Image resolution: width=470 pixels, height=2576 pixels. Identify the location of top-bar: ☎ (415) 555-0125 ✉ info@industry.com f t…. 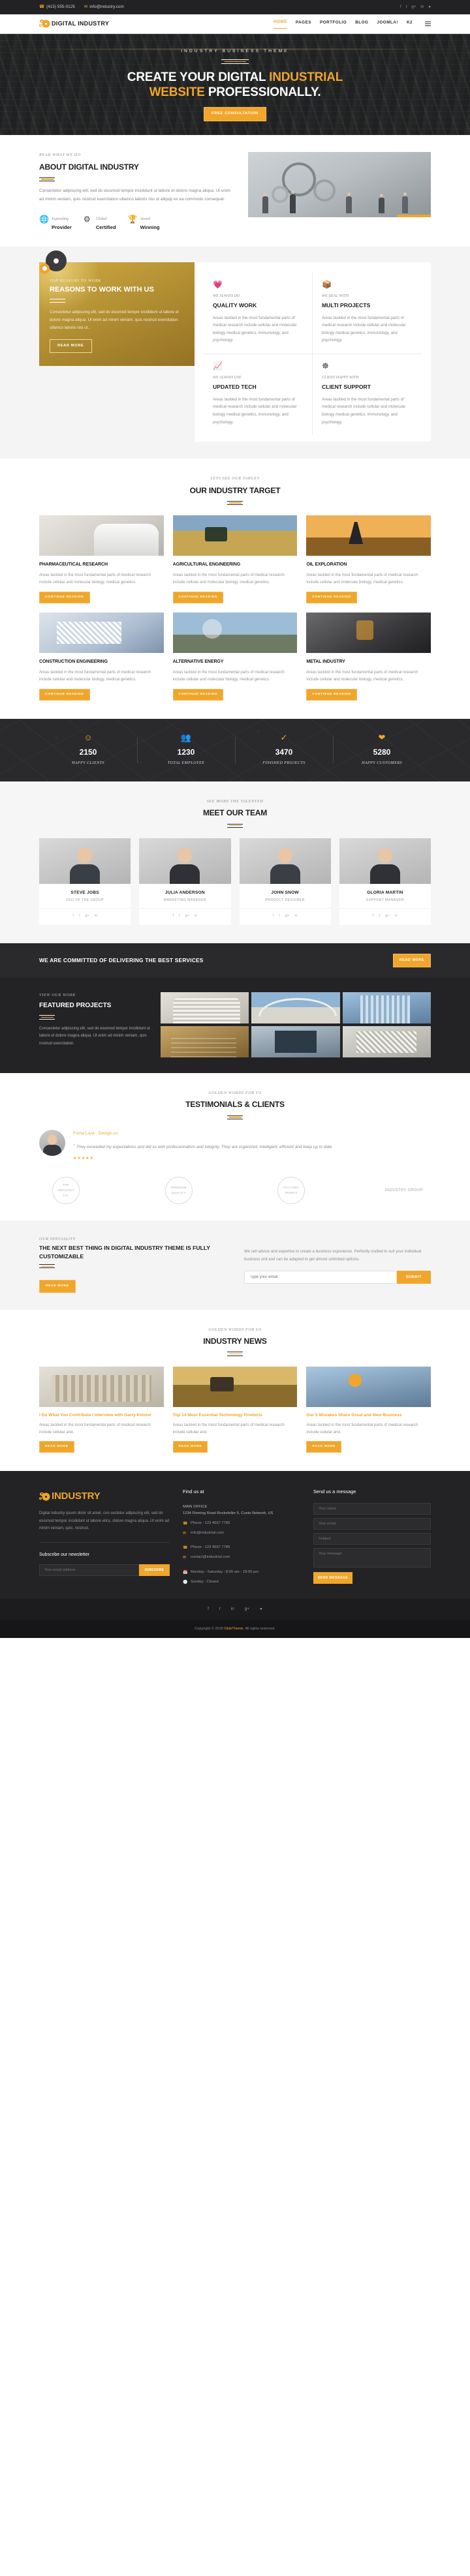
(235, 7).